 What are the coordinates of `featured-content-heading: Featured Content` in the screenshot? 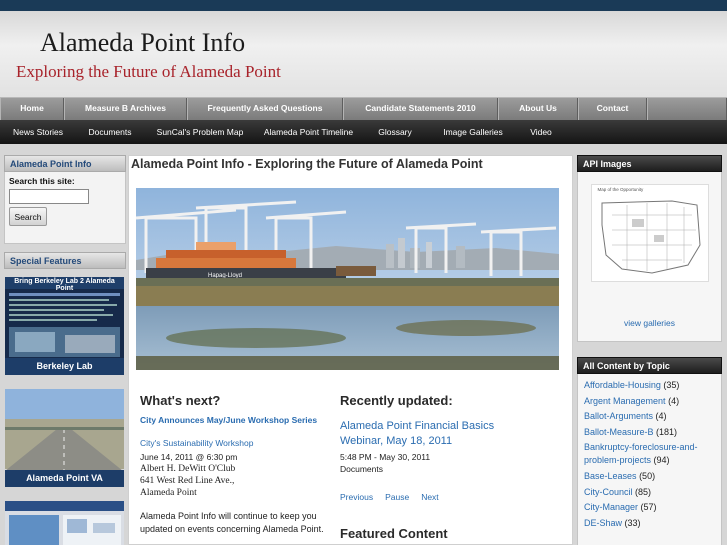 It's located at (394, 533).